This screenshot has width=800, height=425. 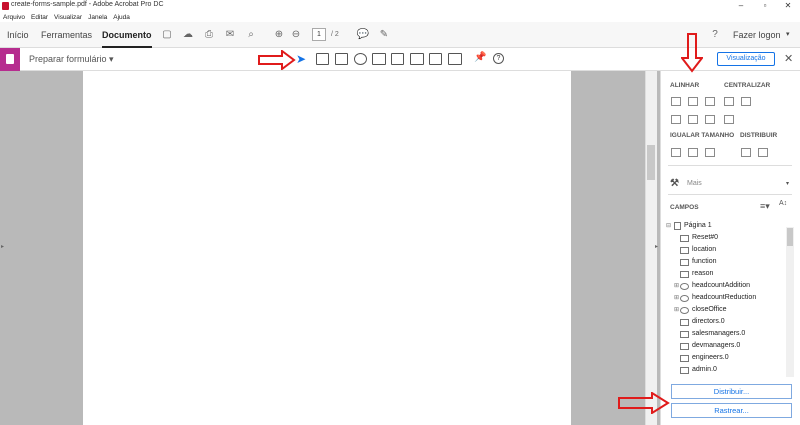 What do you see at coordinates (788, 6) in the screenshot?
I see `close-window-icon: ✕` at bounding box center [788, 6].